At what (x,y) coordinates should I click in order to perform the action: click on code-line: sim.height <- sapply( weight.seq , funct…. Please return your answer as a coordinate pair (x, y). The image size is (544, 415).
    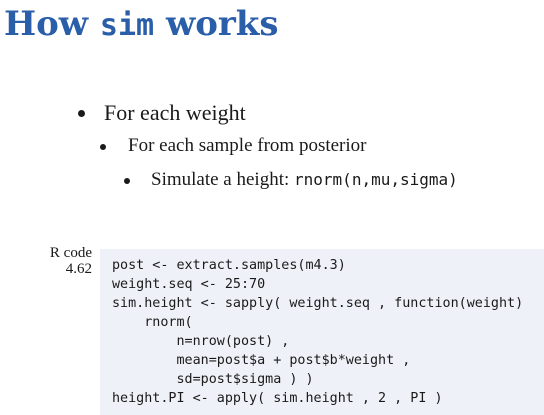
    Looking at the image, I should click on (318, 303).